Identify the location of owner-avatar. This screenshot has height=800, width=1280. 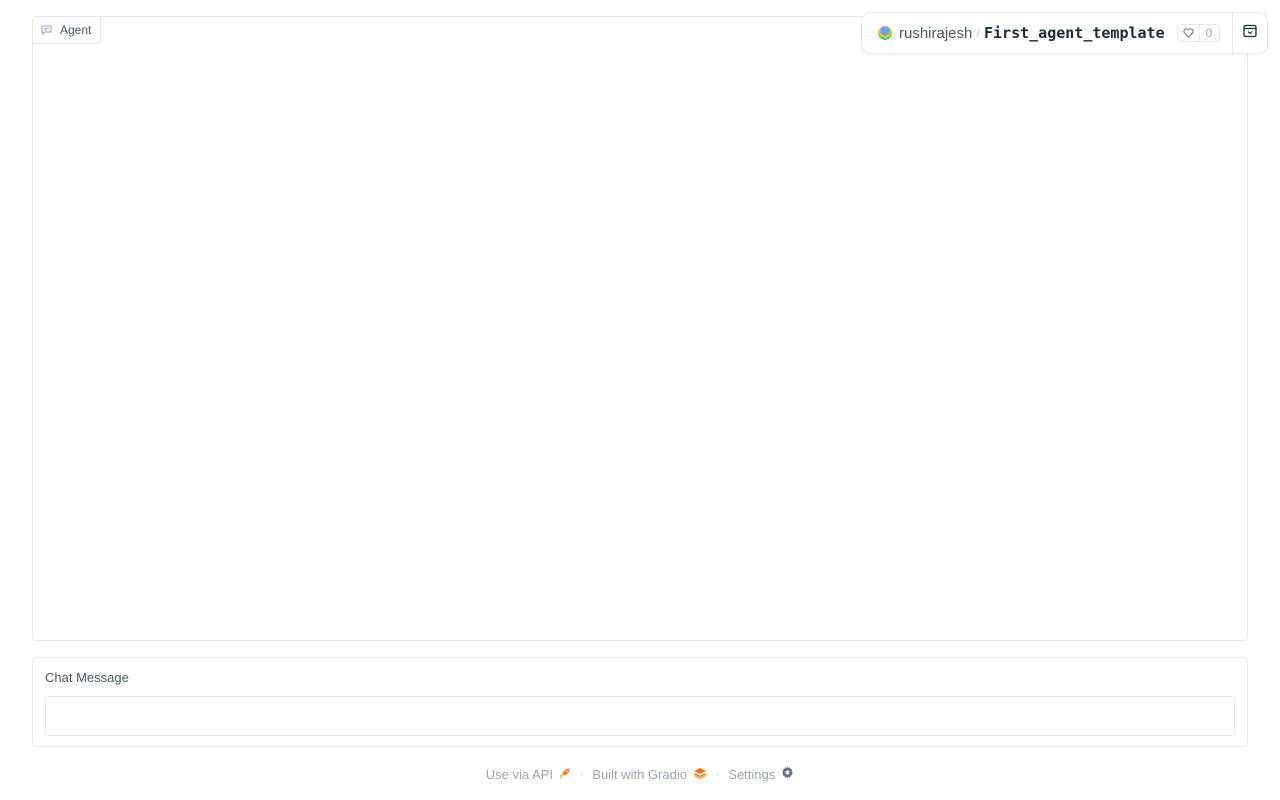
(885, 33).